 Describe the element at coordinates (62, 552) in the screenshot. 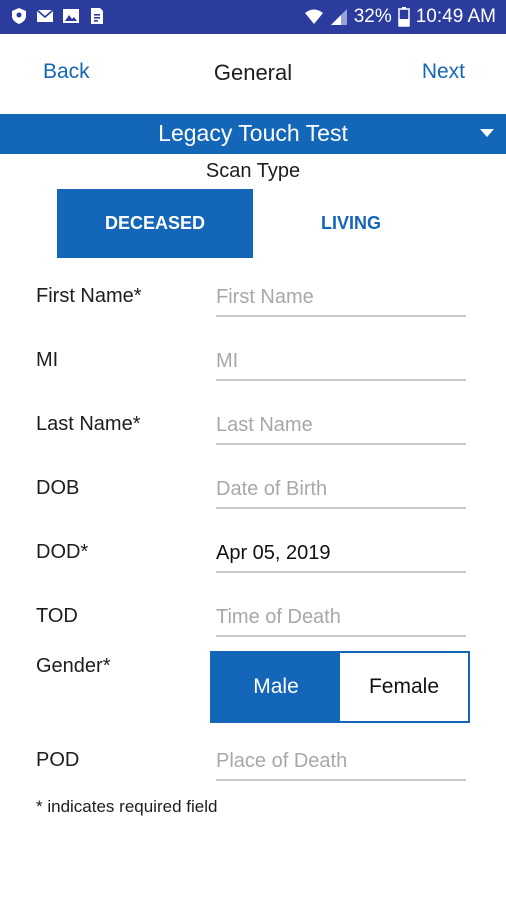

I see `dod-label: DOD*` at that location.